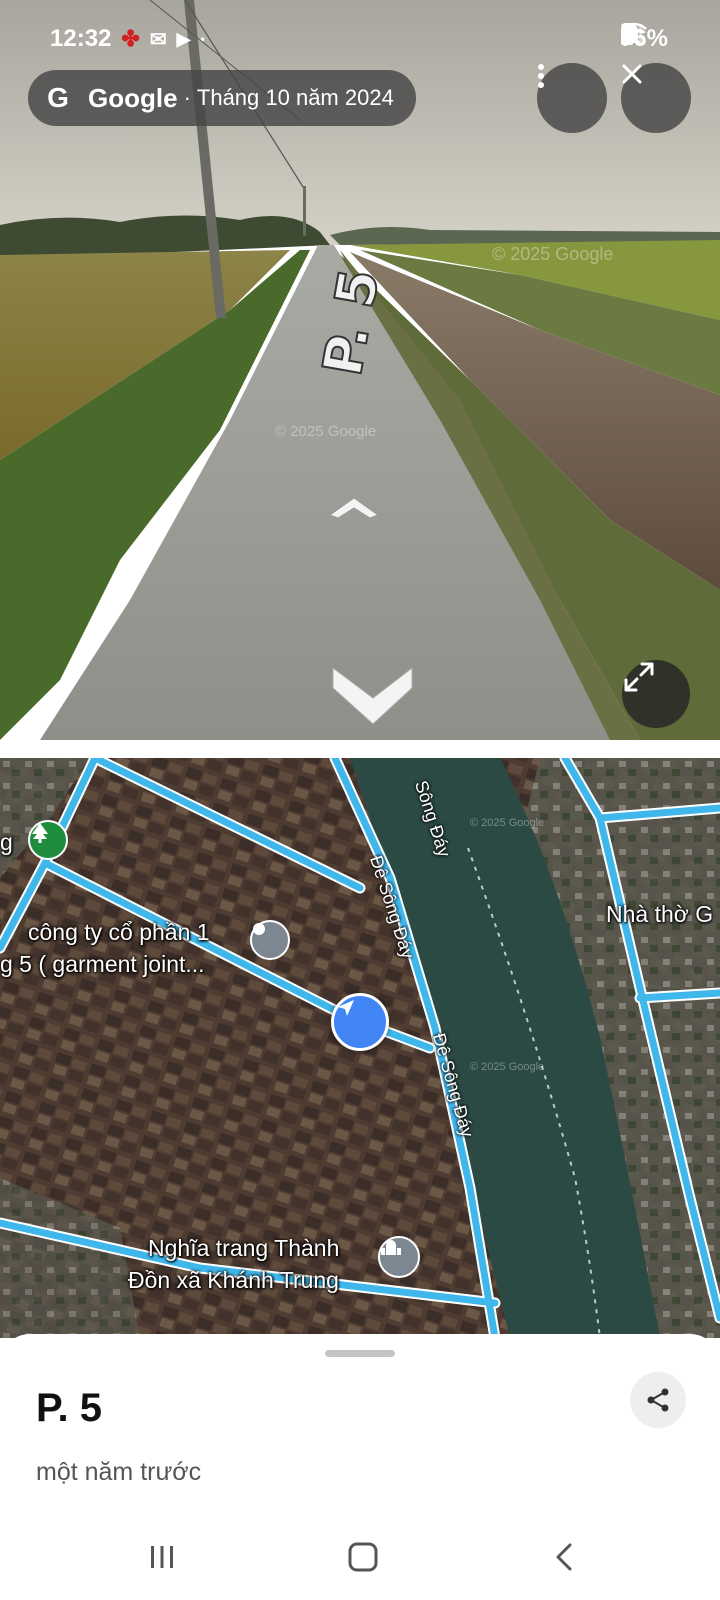  I want to click on battery-icon, so click(626, 34).